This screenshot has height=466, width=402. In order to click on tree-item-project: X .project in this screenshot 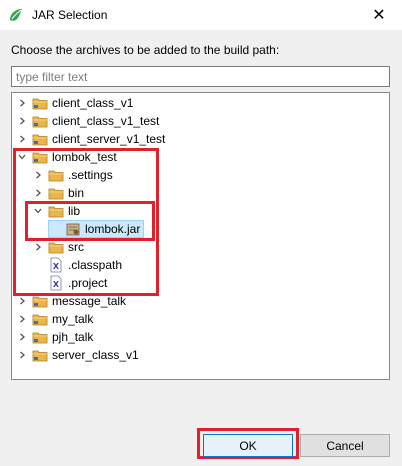, I will do `click(69, 283)`.